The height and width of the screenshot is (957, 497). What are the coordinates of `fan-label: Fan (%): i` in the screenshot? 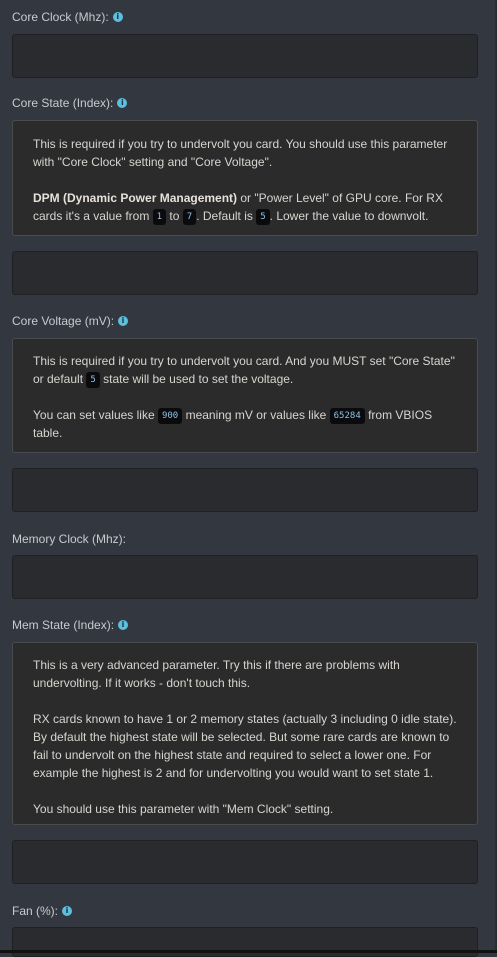 It's located at (42, 911).